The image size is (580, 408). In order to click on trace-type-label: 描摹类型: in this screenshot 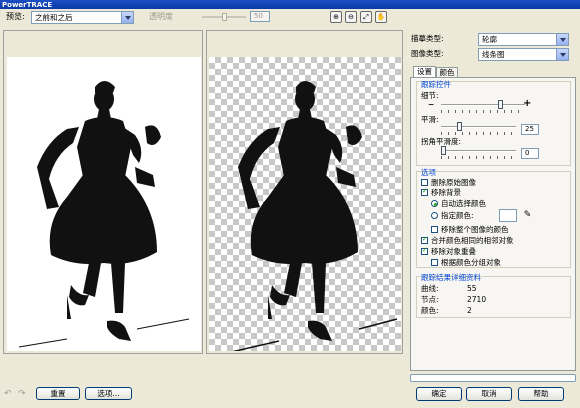, I will do `click(427, 38)`.